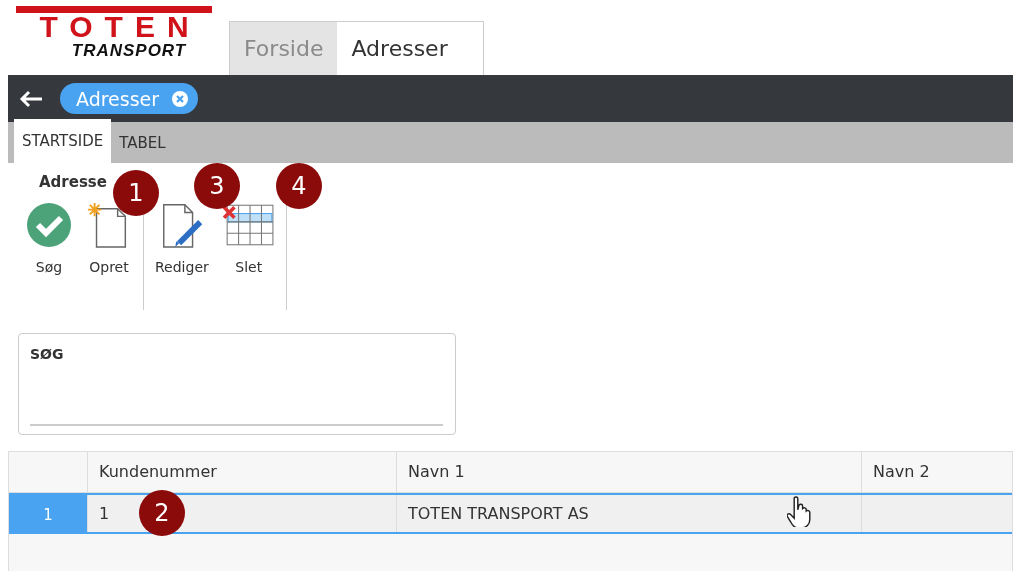 This screenshot has width=1013, height=571. What do you see at coordinates (31, 98) in the screenshot?
I see `back-arrow-icon` at bounding box center [31, 98].